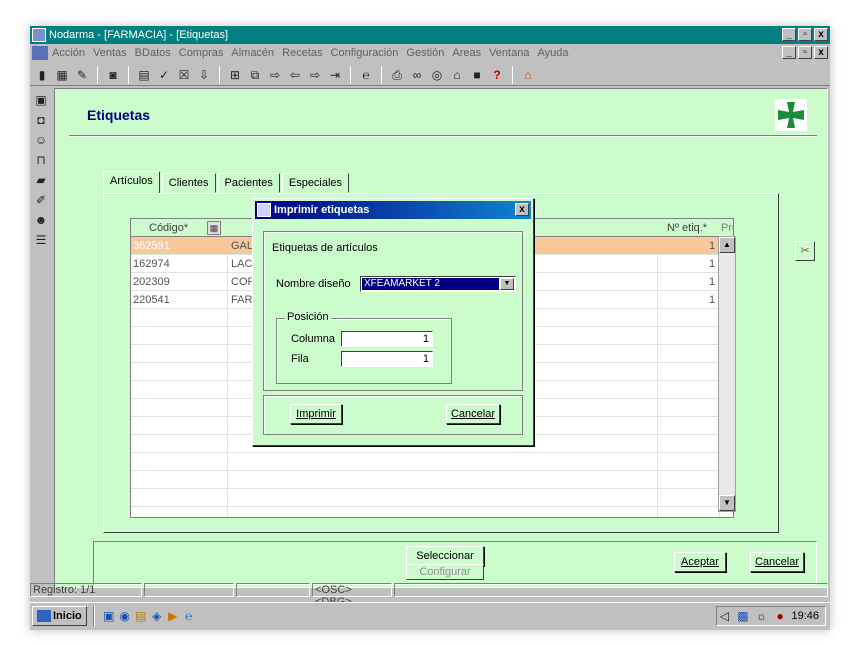 The image size is (855, 645). Describe the element at coordinates (168, 228) in the screenshot. I see `header-code: Código*` at that location.